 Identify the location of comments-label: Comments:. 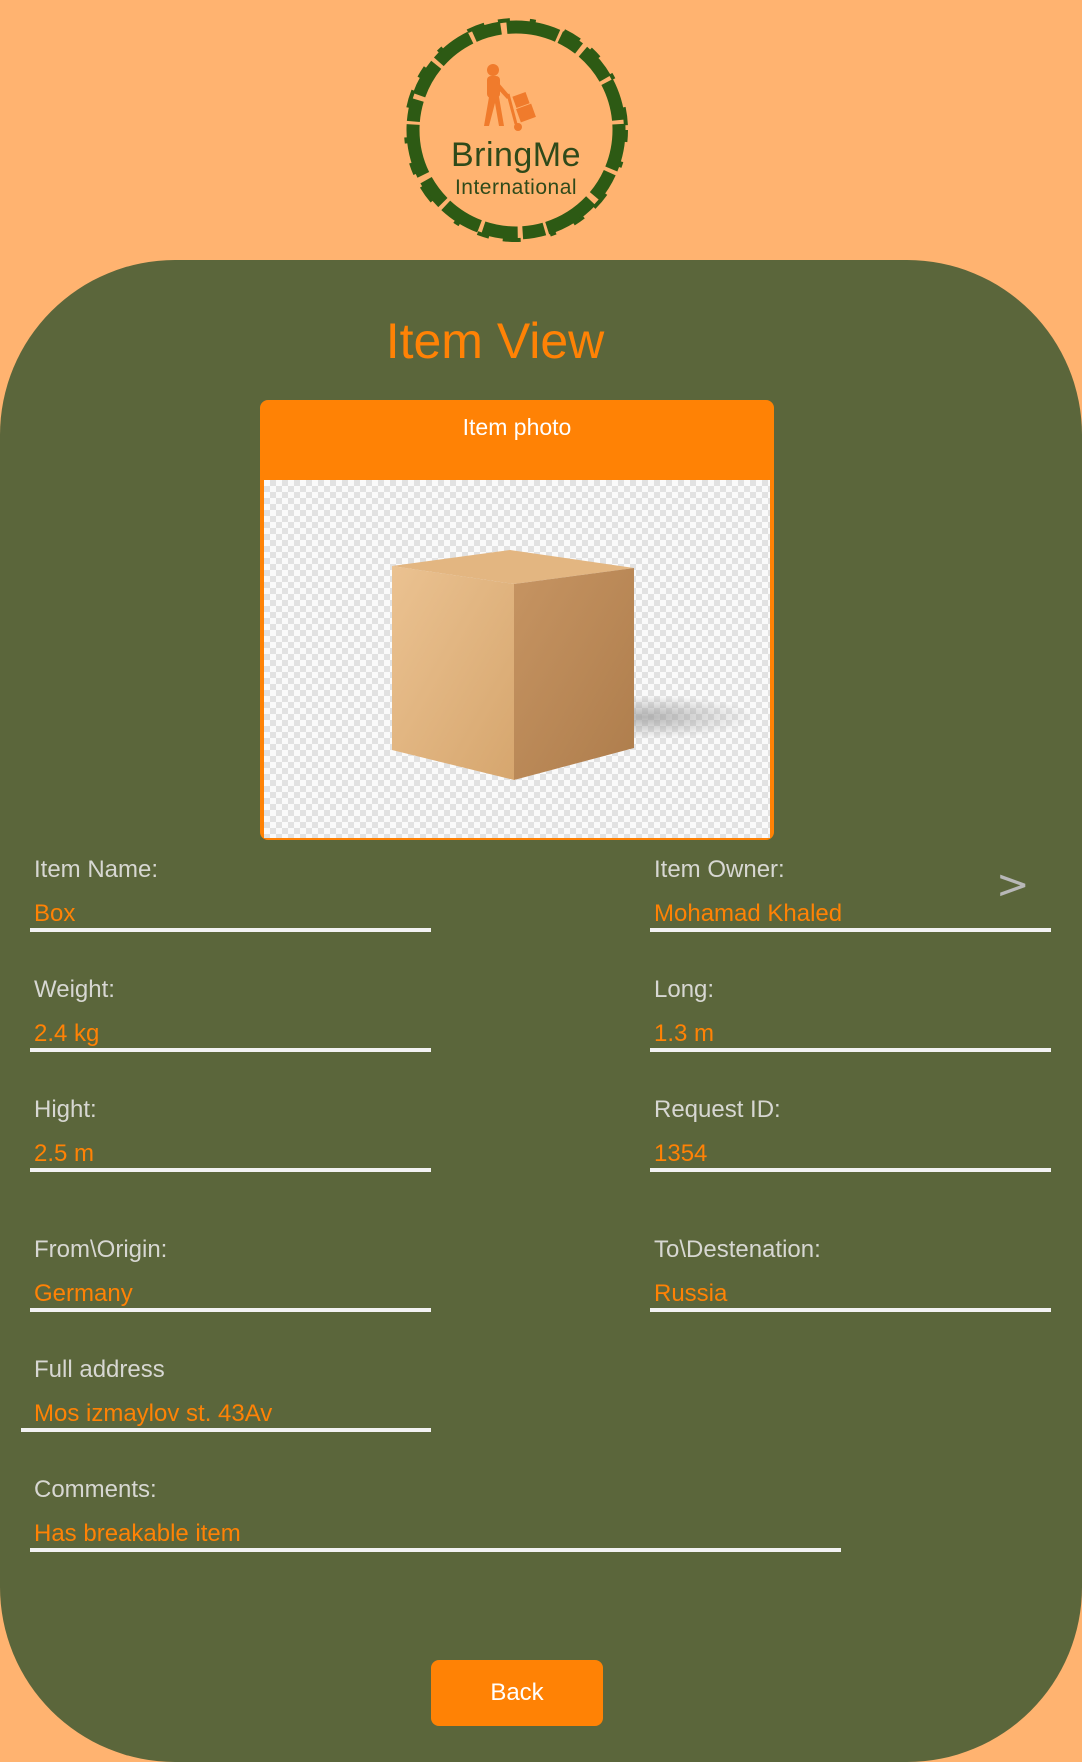
(95, 1489).